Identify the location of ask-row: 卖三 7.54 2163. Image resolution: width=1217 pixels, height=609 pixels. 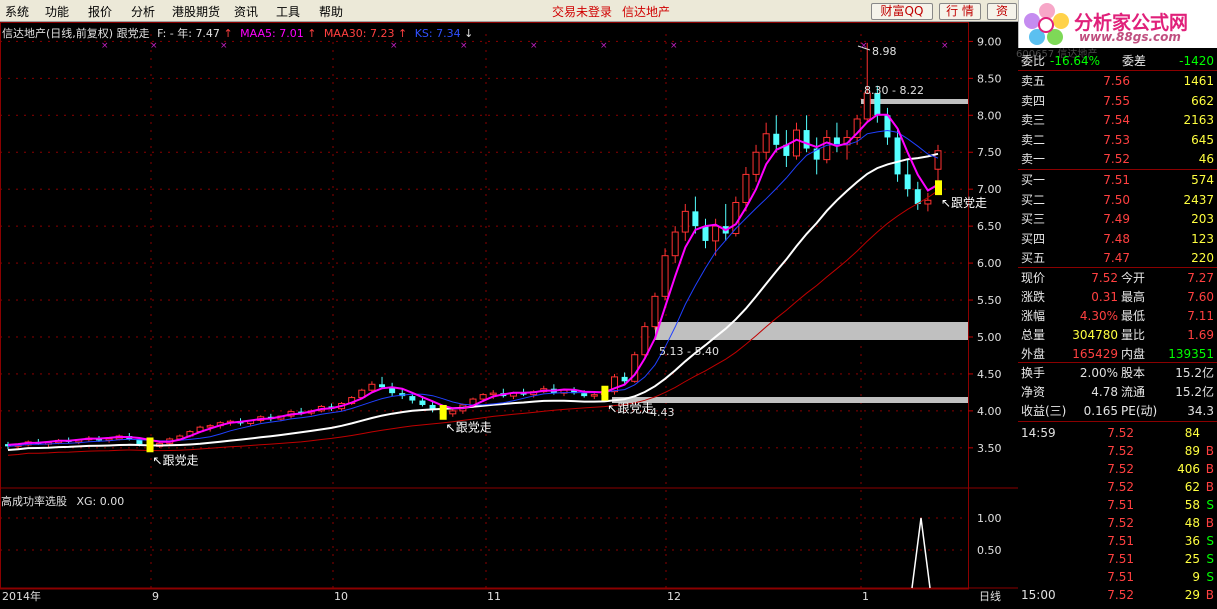
(1117, 120).